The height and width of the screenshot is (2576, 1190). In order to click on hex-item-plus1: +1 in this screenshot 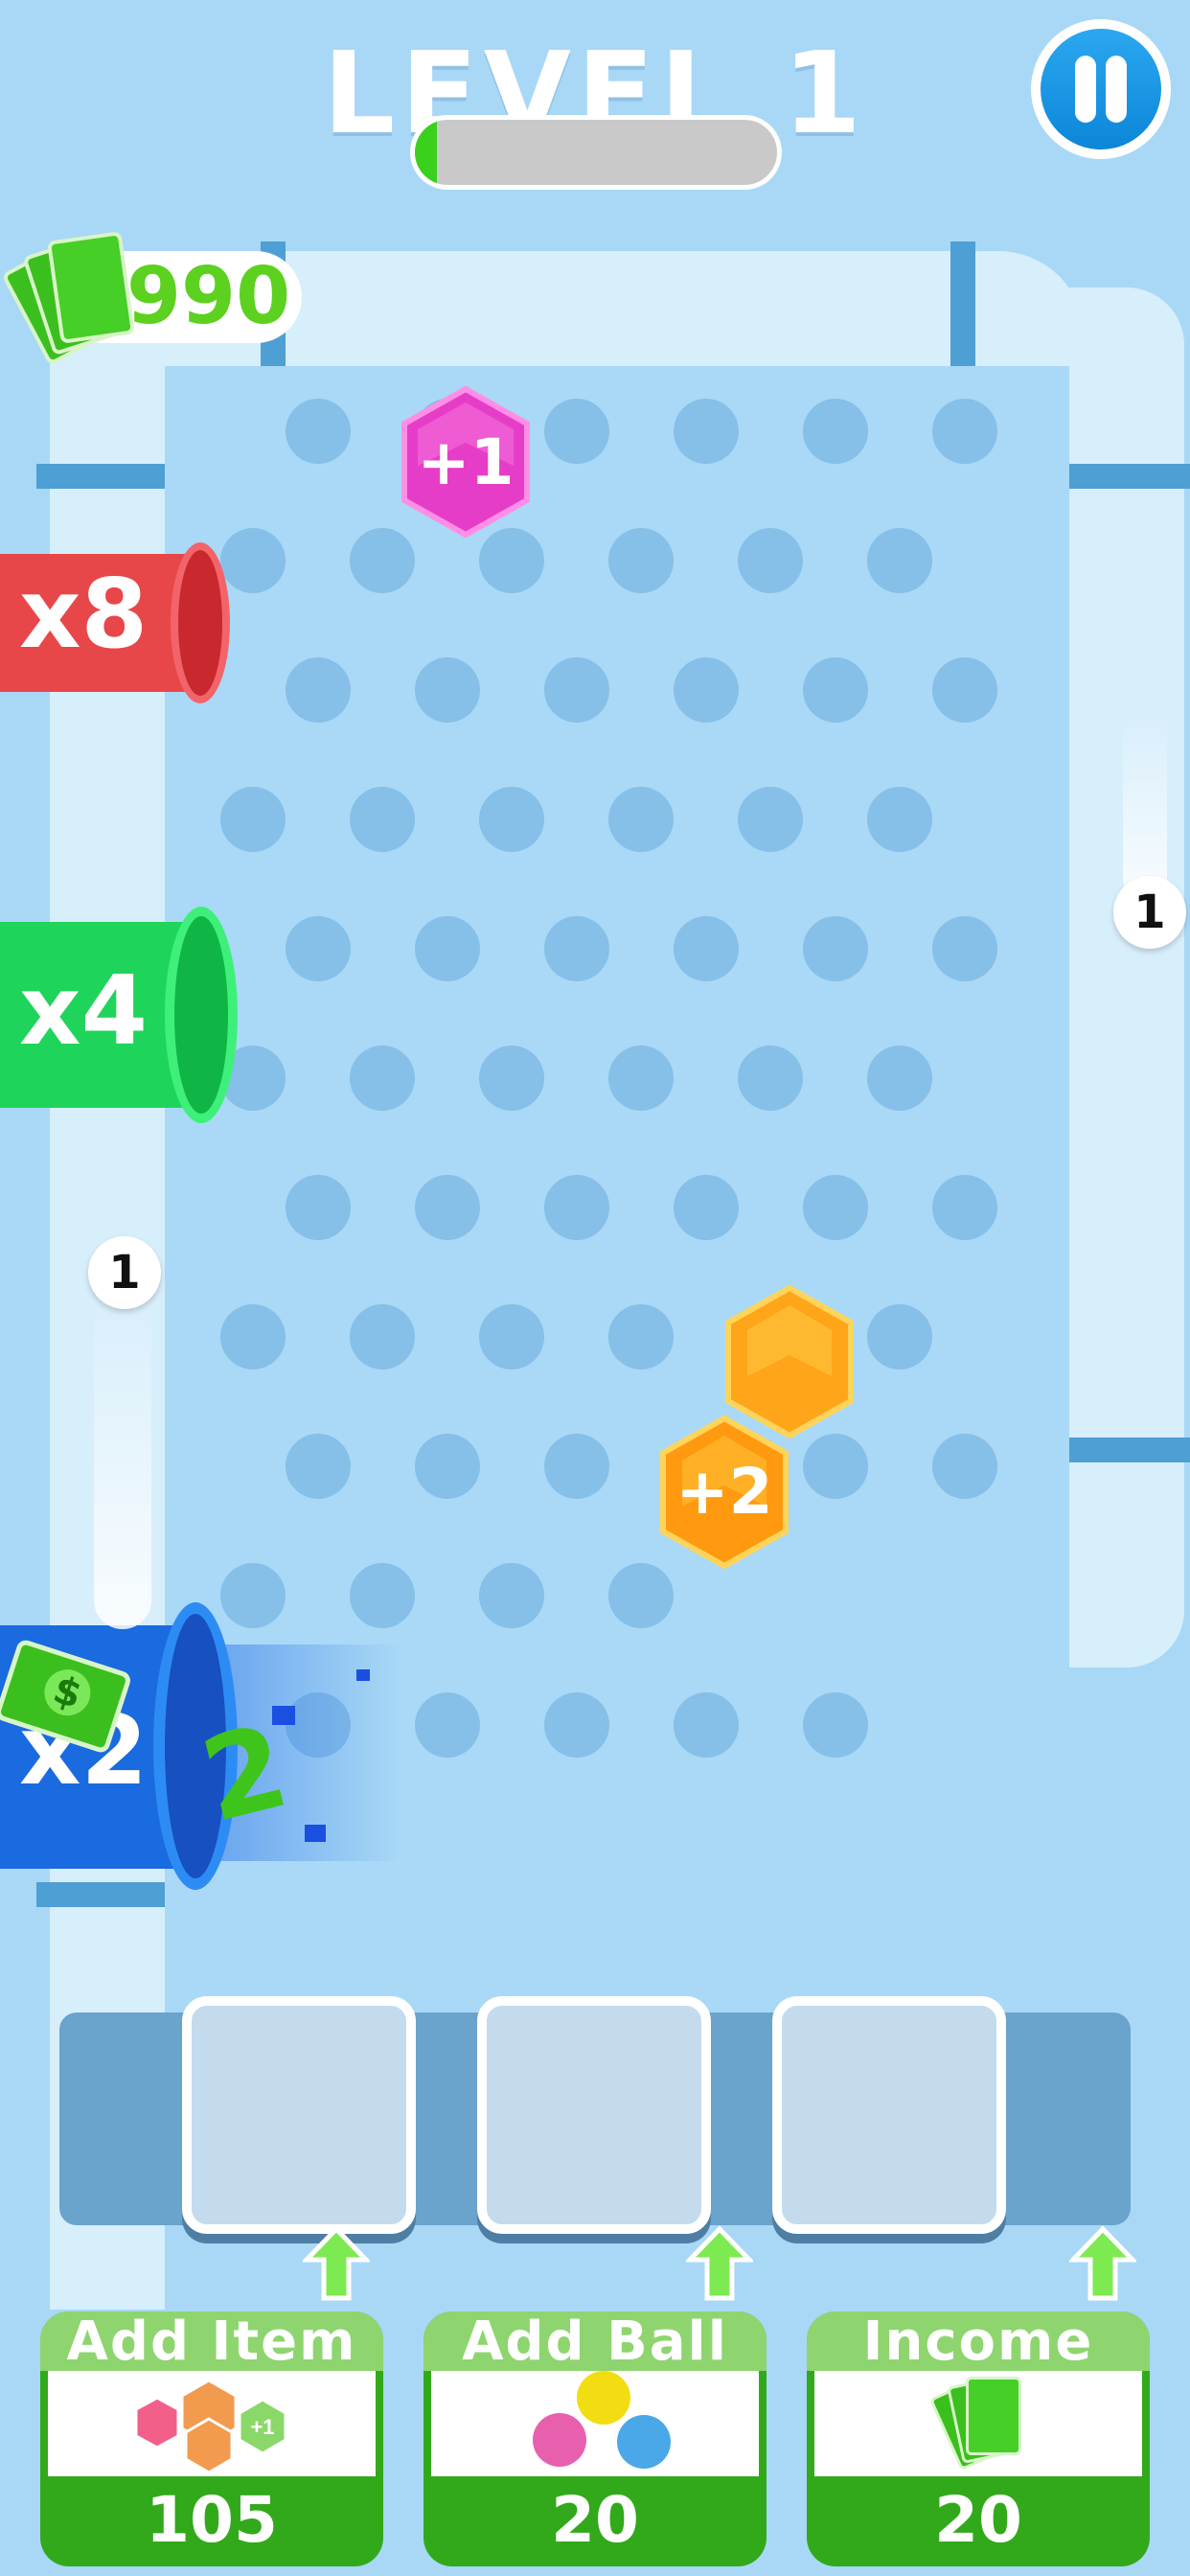, I will do `click(466, 462)`.